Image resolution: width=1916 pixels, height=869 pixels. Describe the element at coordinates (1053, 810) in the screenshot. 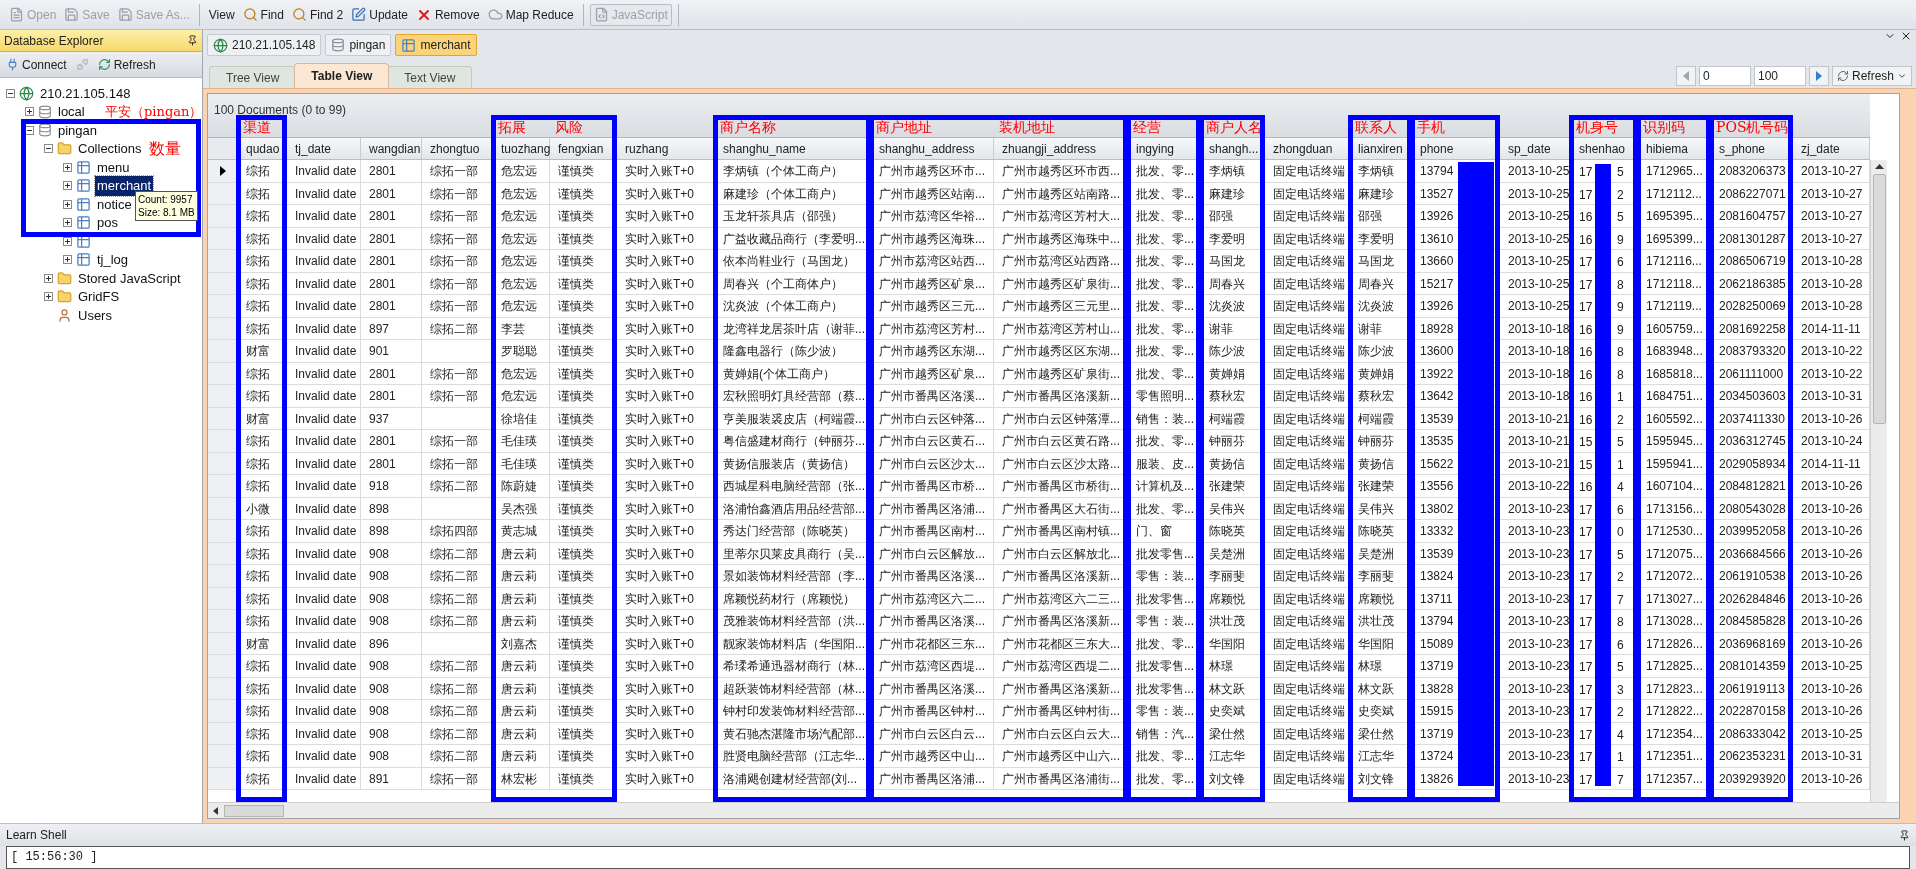

I see `horizontal-scrollbar` at that location.